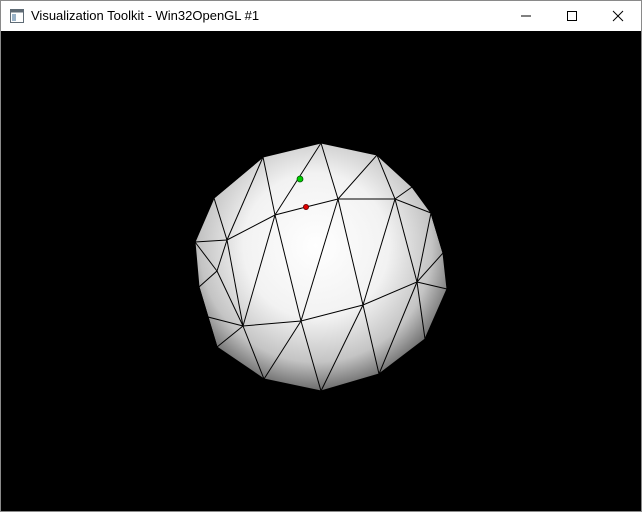 This screenshot has height=512, width=642. What do you see at coordinates (300, 179) in the screenshot?
I see `green-point-marker` at bounding box center [300, 179].